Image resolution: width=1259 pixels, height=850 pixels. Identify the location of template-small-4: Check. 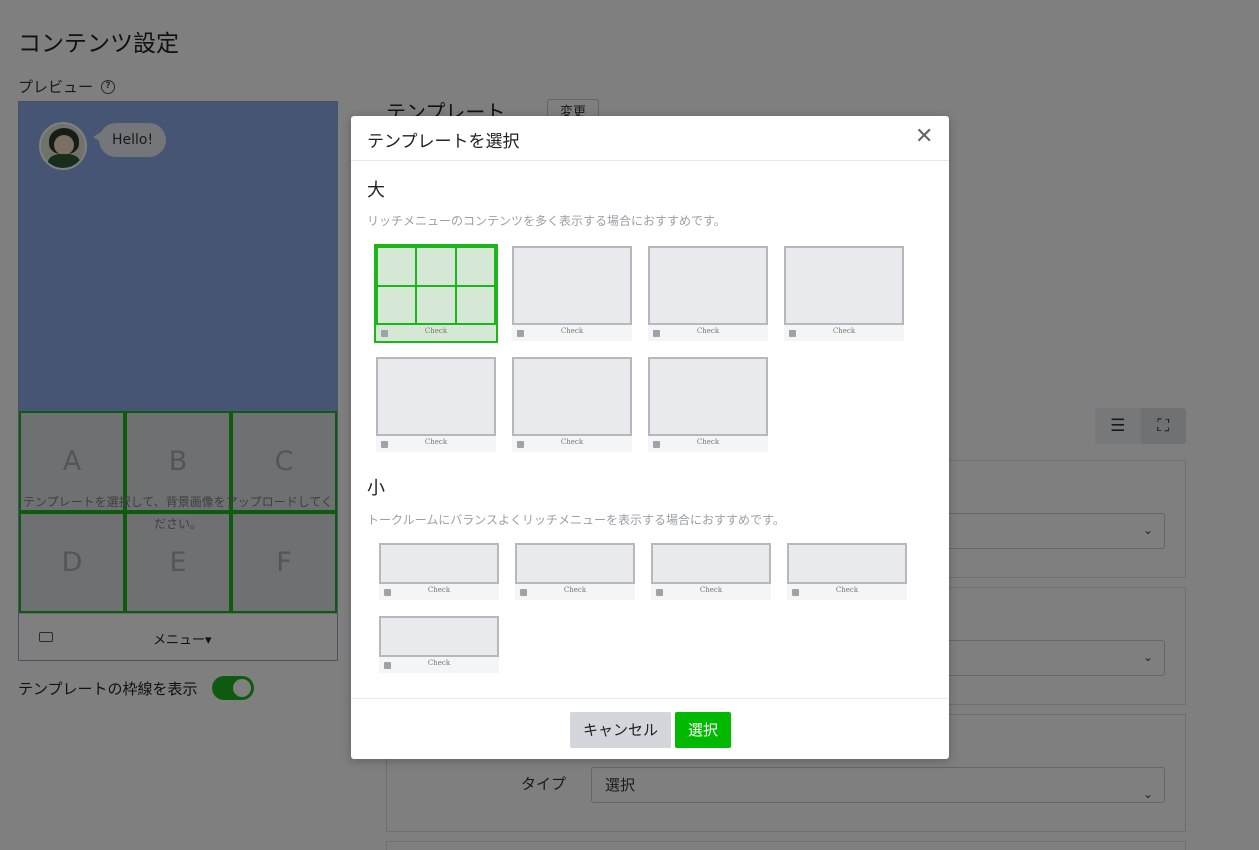
(847, 571).